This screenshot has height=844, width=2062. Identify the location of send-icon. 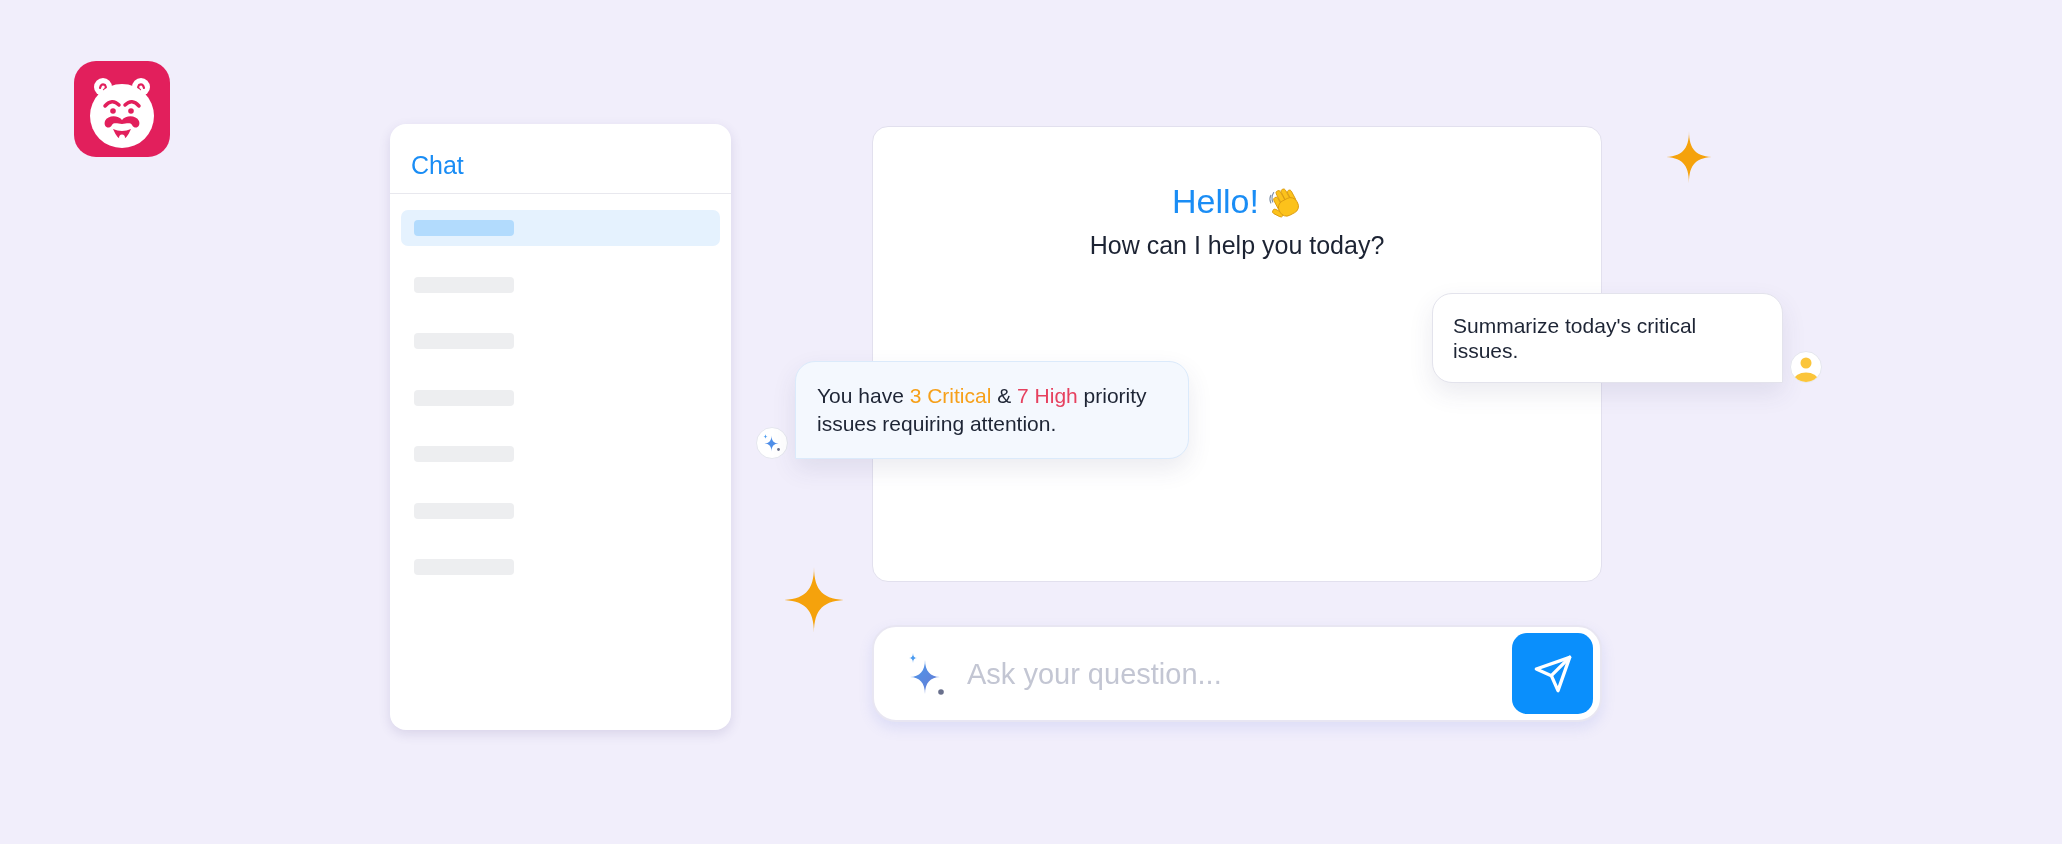
(1552, 673).